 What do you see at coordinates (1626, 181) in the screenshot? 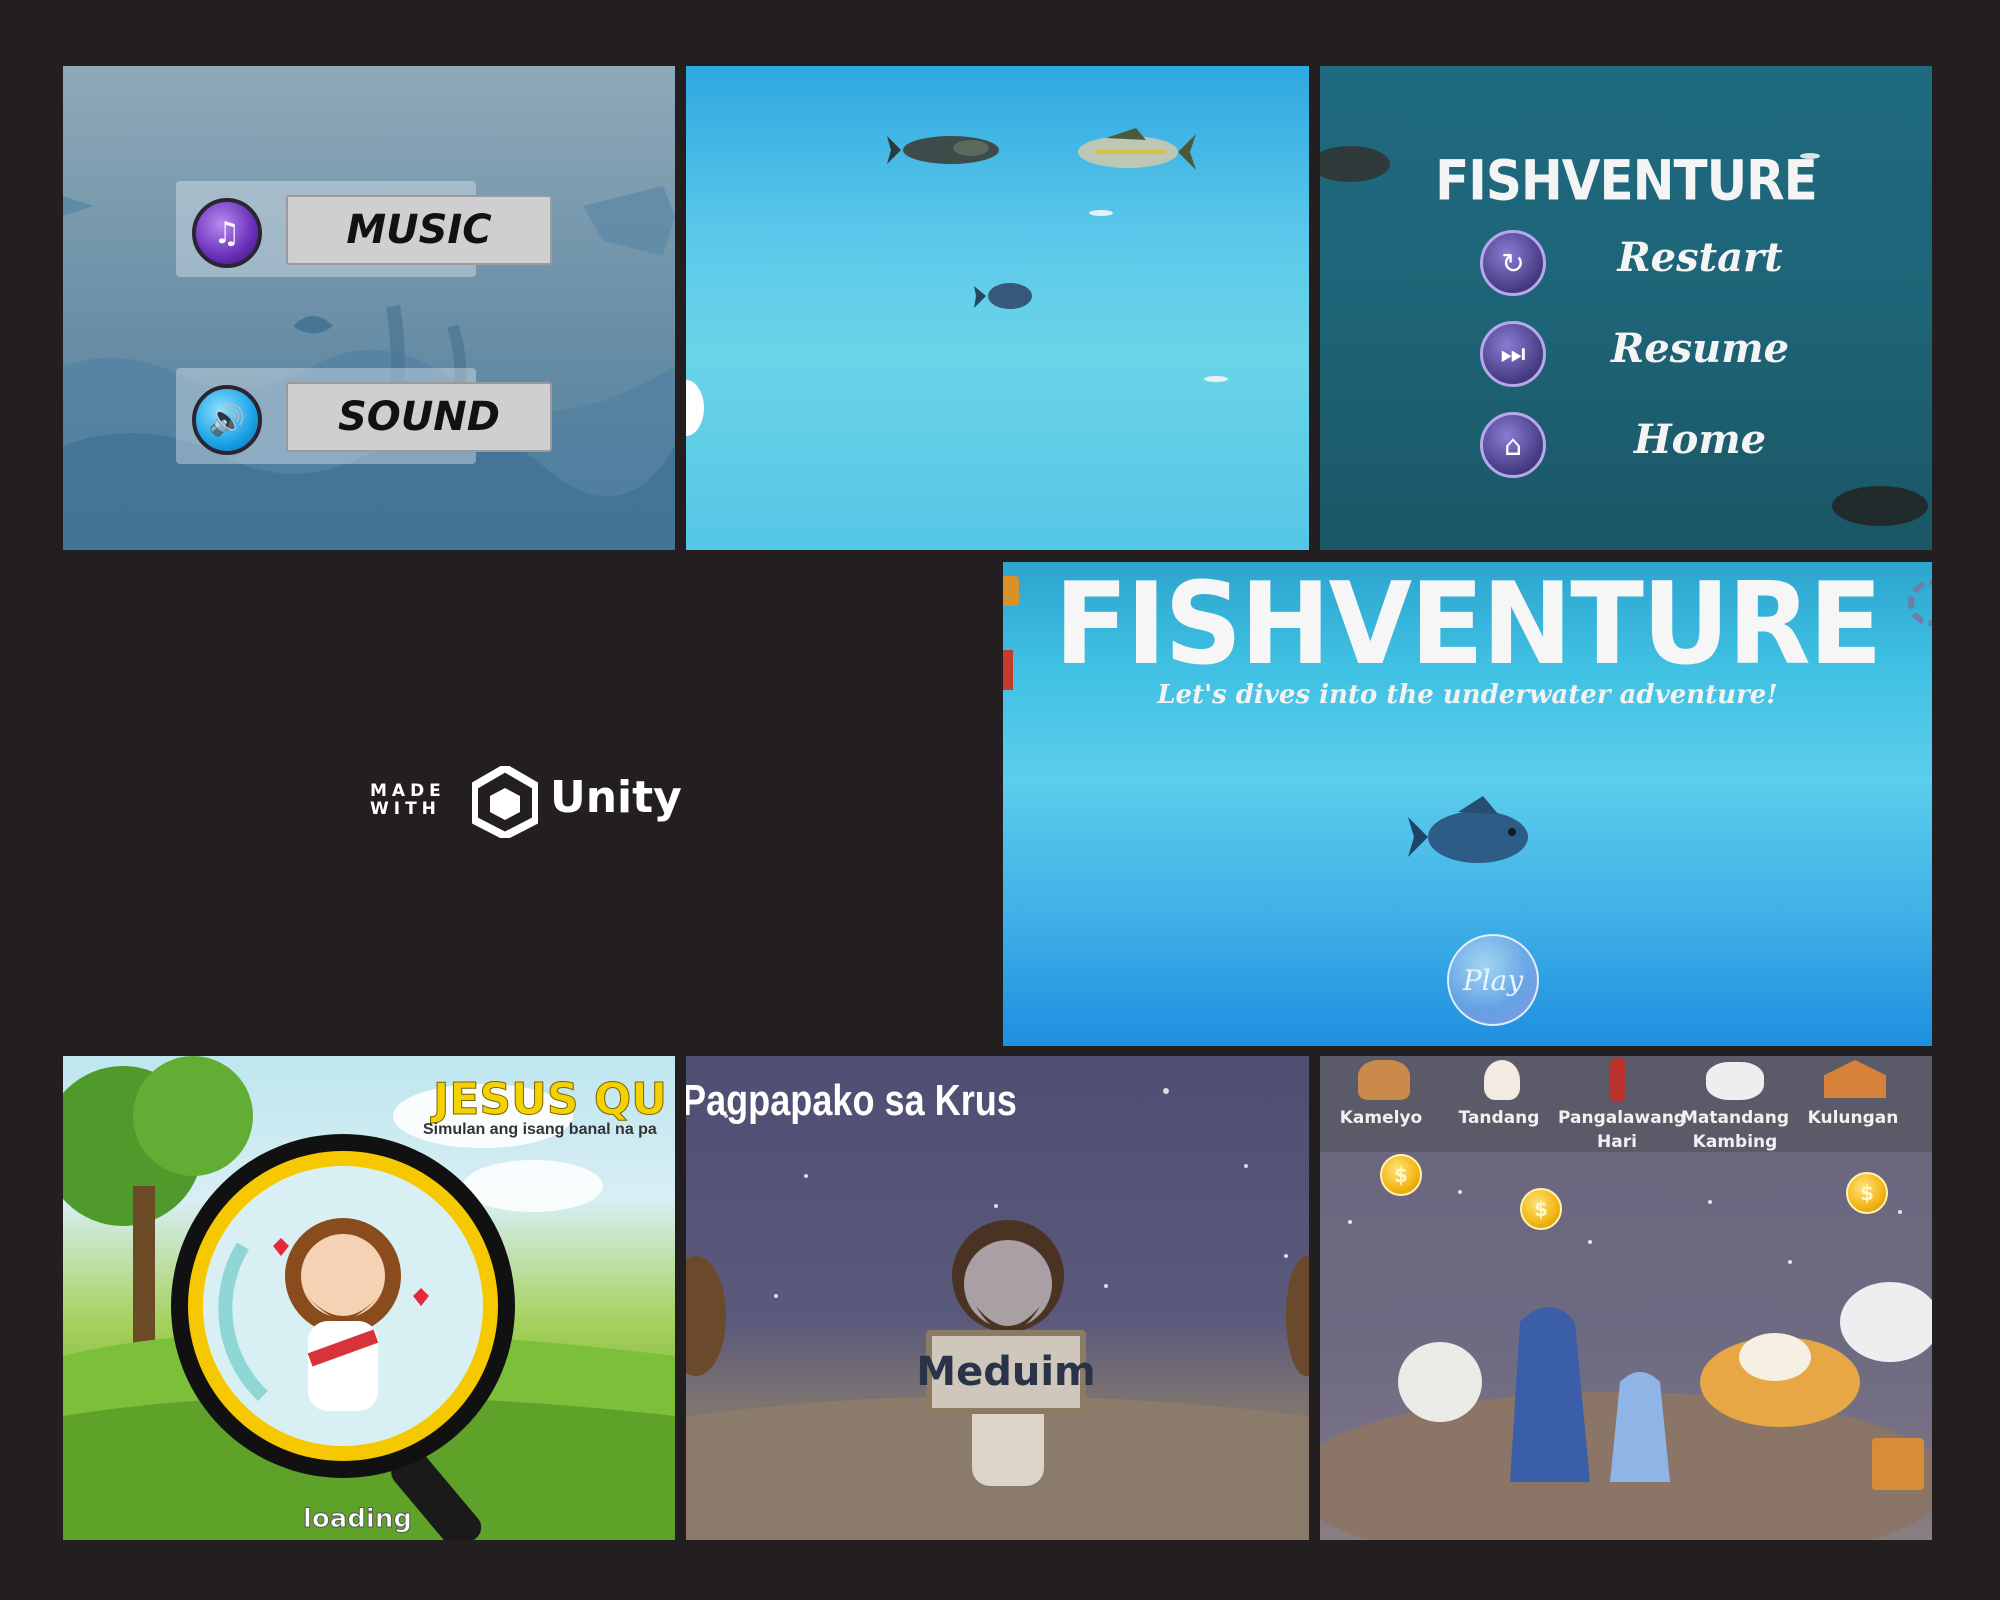
I see `pause-title: FISHVENTURE` at bounding box center [1626, 181].